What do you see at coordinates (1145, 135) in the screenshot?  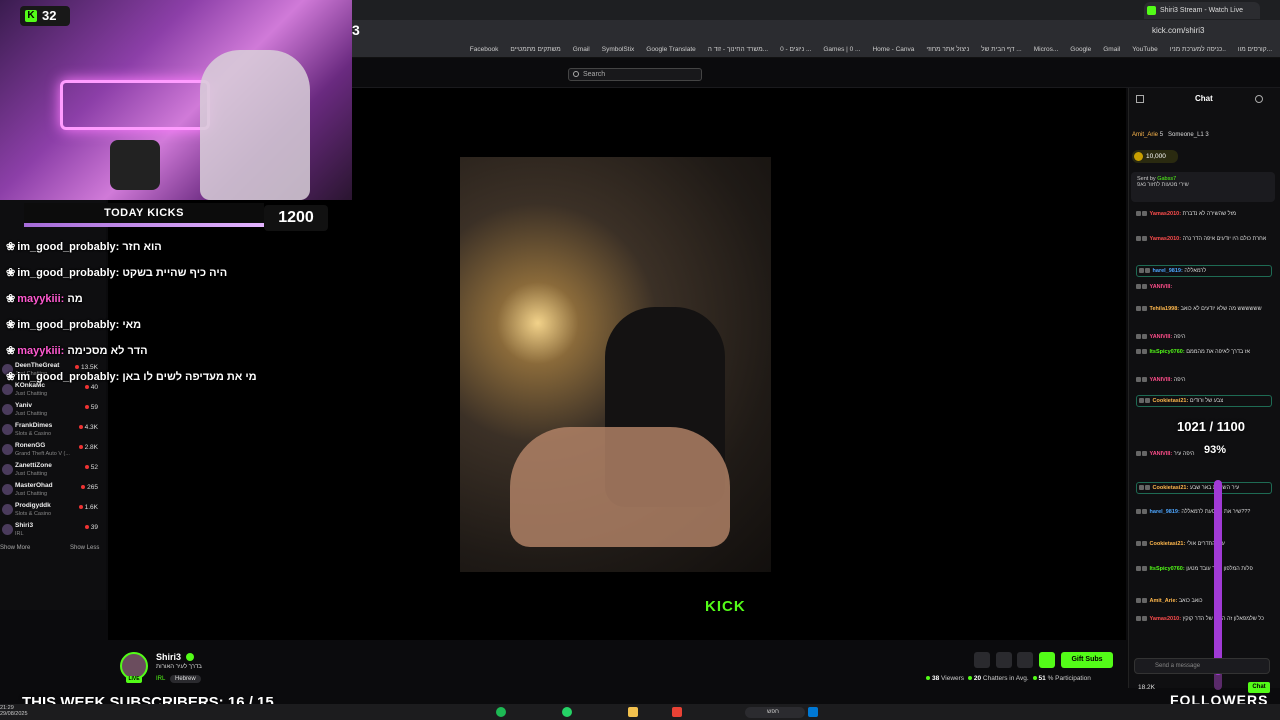 I see `gifter-name: Amit_Arie` at bounding box center [1145, 135].